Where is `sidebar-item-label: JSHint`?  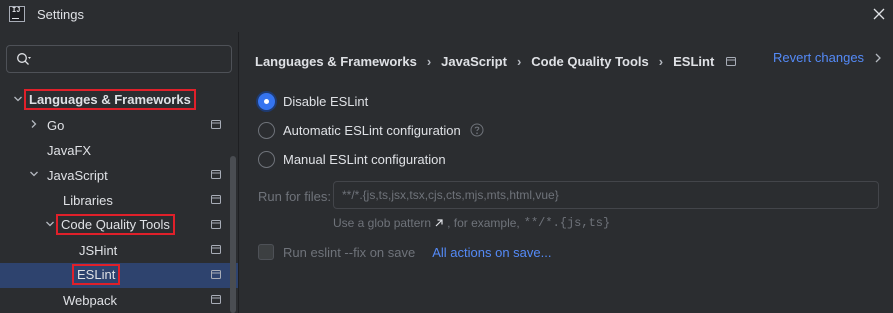 sidebar-item-label: JSHint is located at coordinates (98, 250).